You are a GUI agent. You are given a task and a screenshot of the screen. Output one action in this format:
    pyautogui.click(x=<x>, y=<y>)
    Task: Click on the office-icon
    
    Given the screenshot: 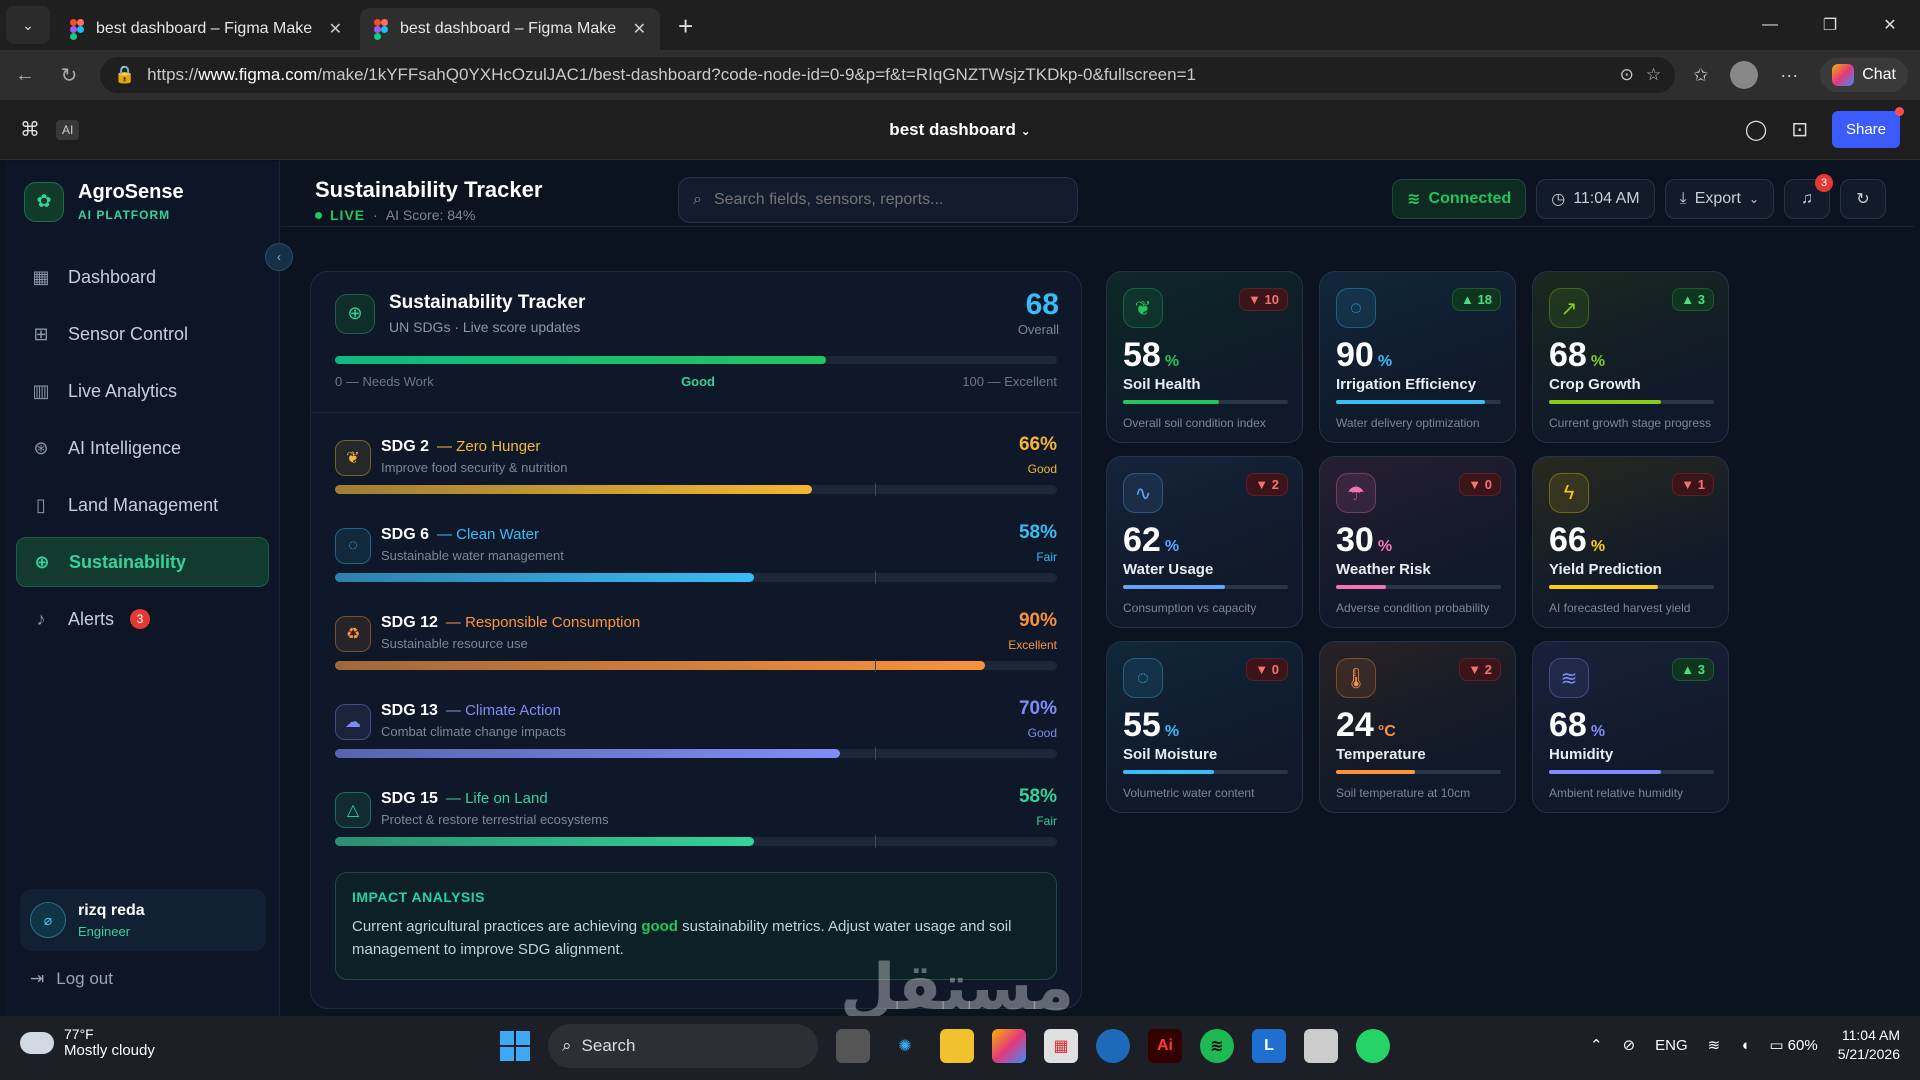 What is the action you would take?
    pyautogui.click(x=1009, y=1046)
    